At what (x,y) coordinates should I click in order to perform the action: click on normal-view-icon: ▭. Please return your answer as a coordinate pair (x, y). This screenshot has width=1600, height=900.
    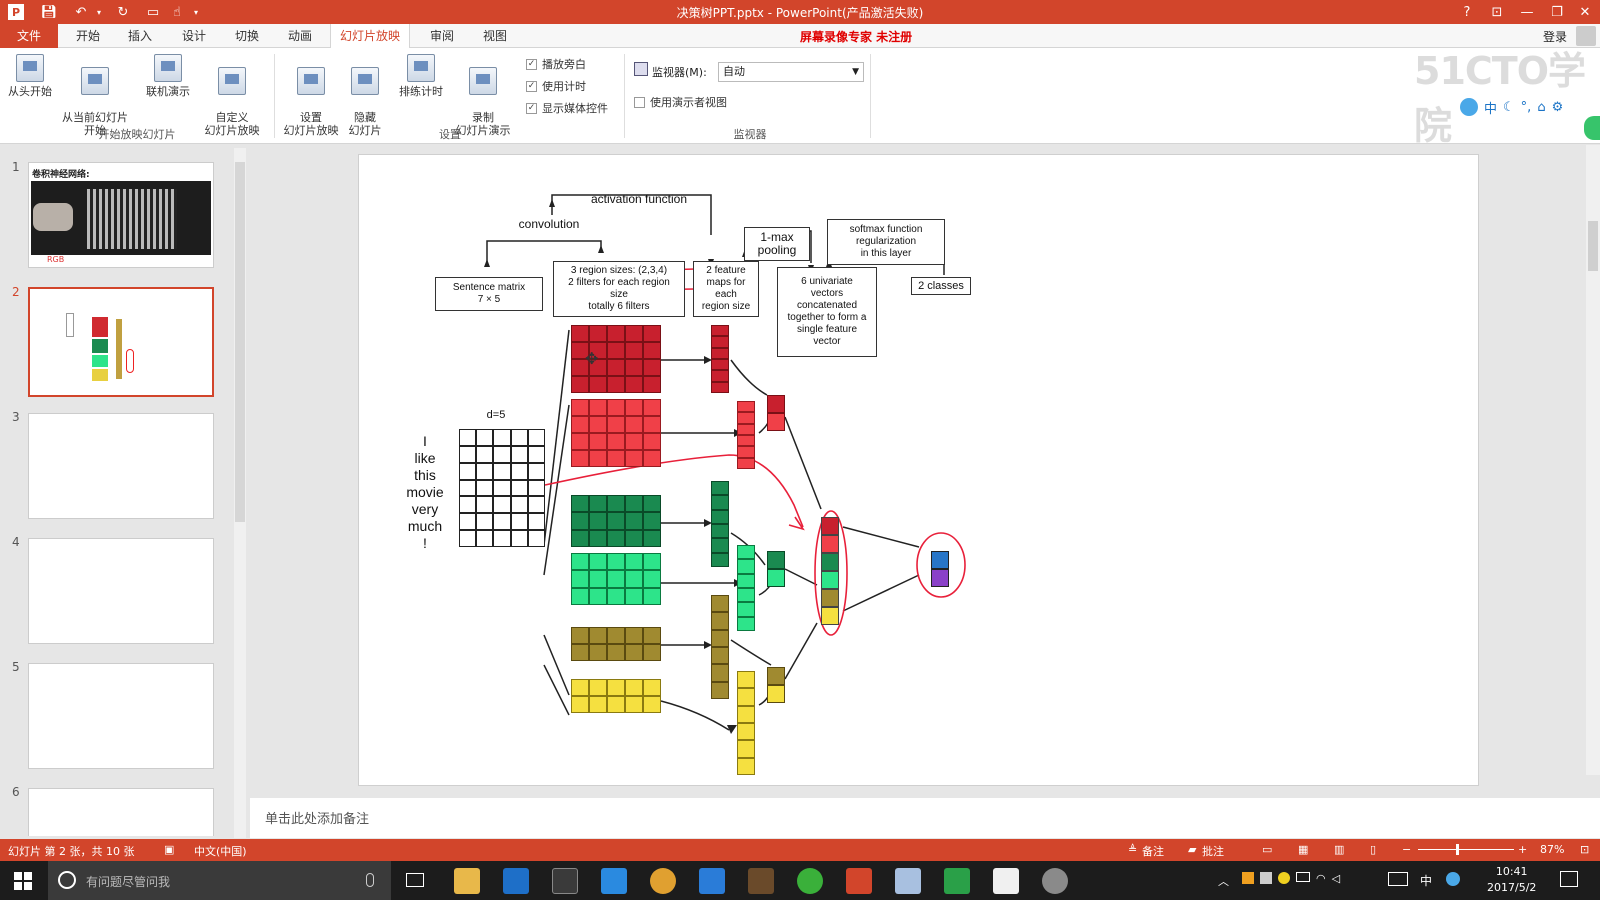
    Looking at the image, I should click on (1267, 849).